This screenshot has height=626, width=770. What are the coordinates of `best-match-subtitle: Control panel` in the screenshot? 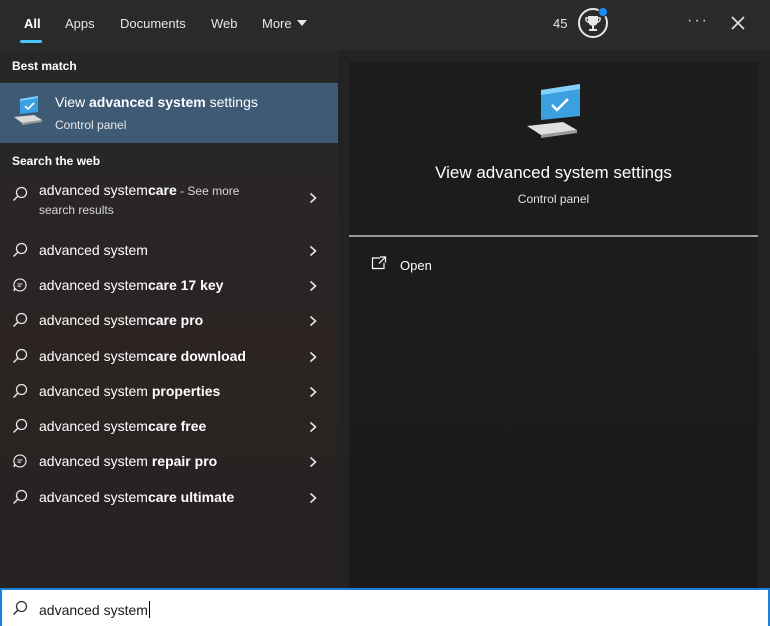 It's located at (91, 125).